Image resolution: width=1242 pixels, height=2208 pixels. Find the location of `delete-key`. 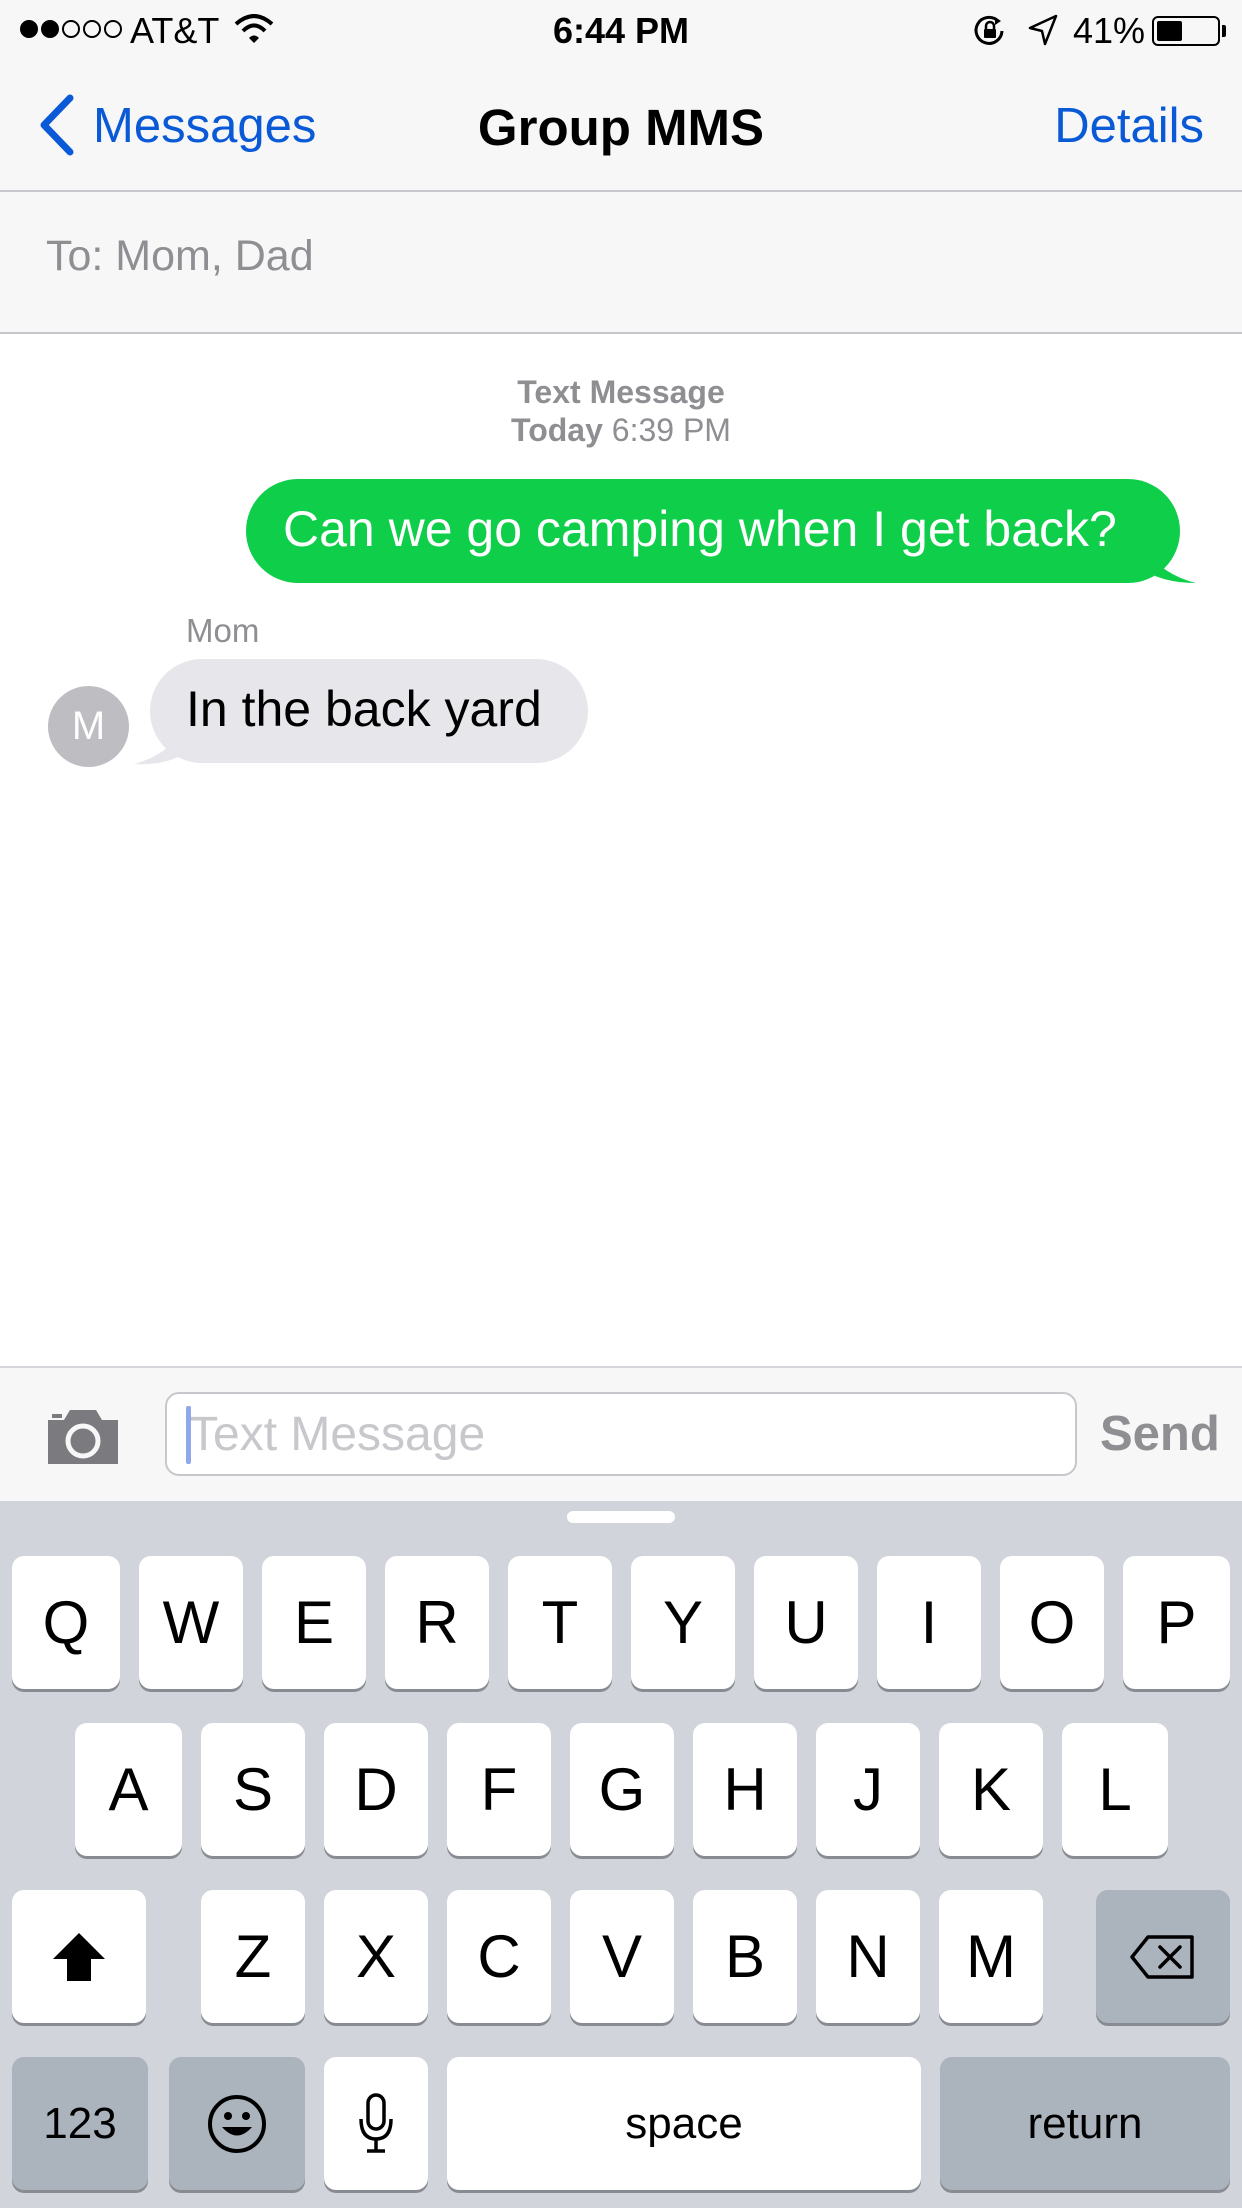

delete-key is located at coordinates (1163, 1956).